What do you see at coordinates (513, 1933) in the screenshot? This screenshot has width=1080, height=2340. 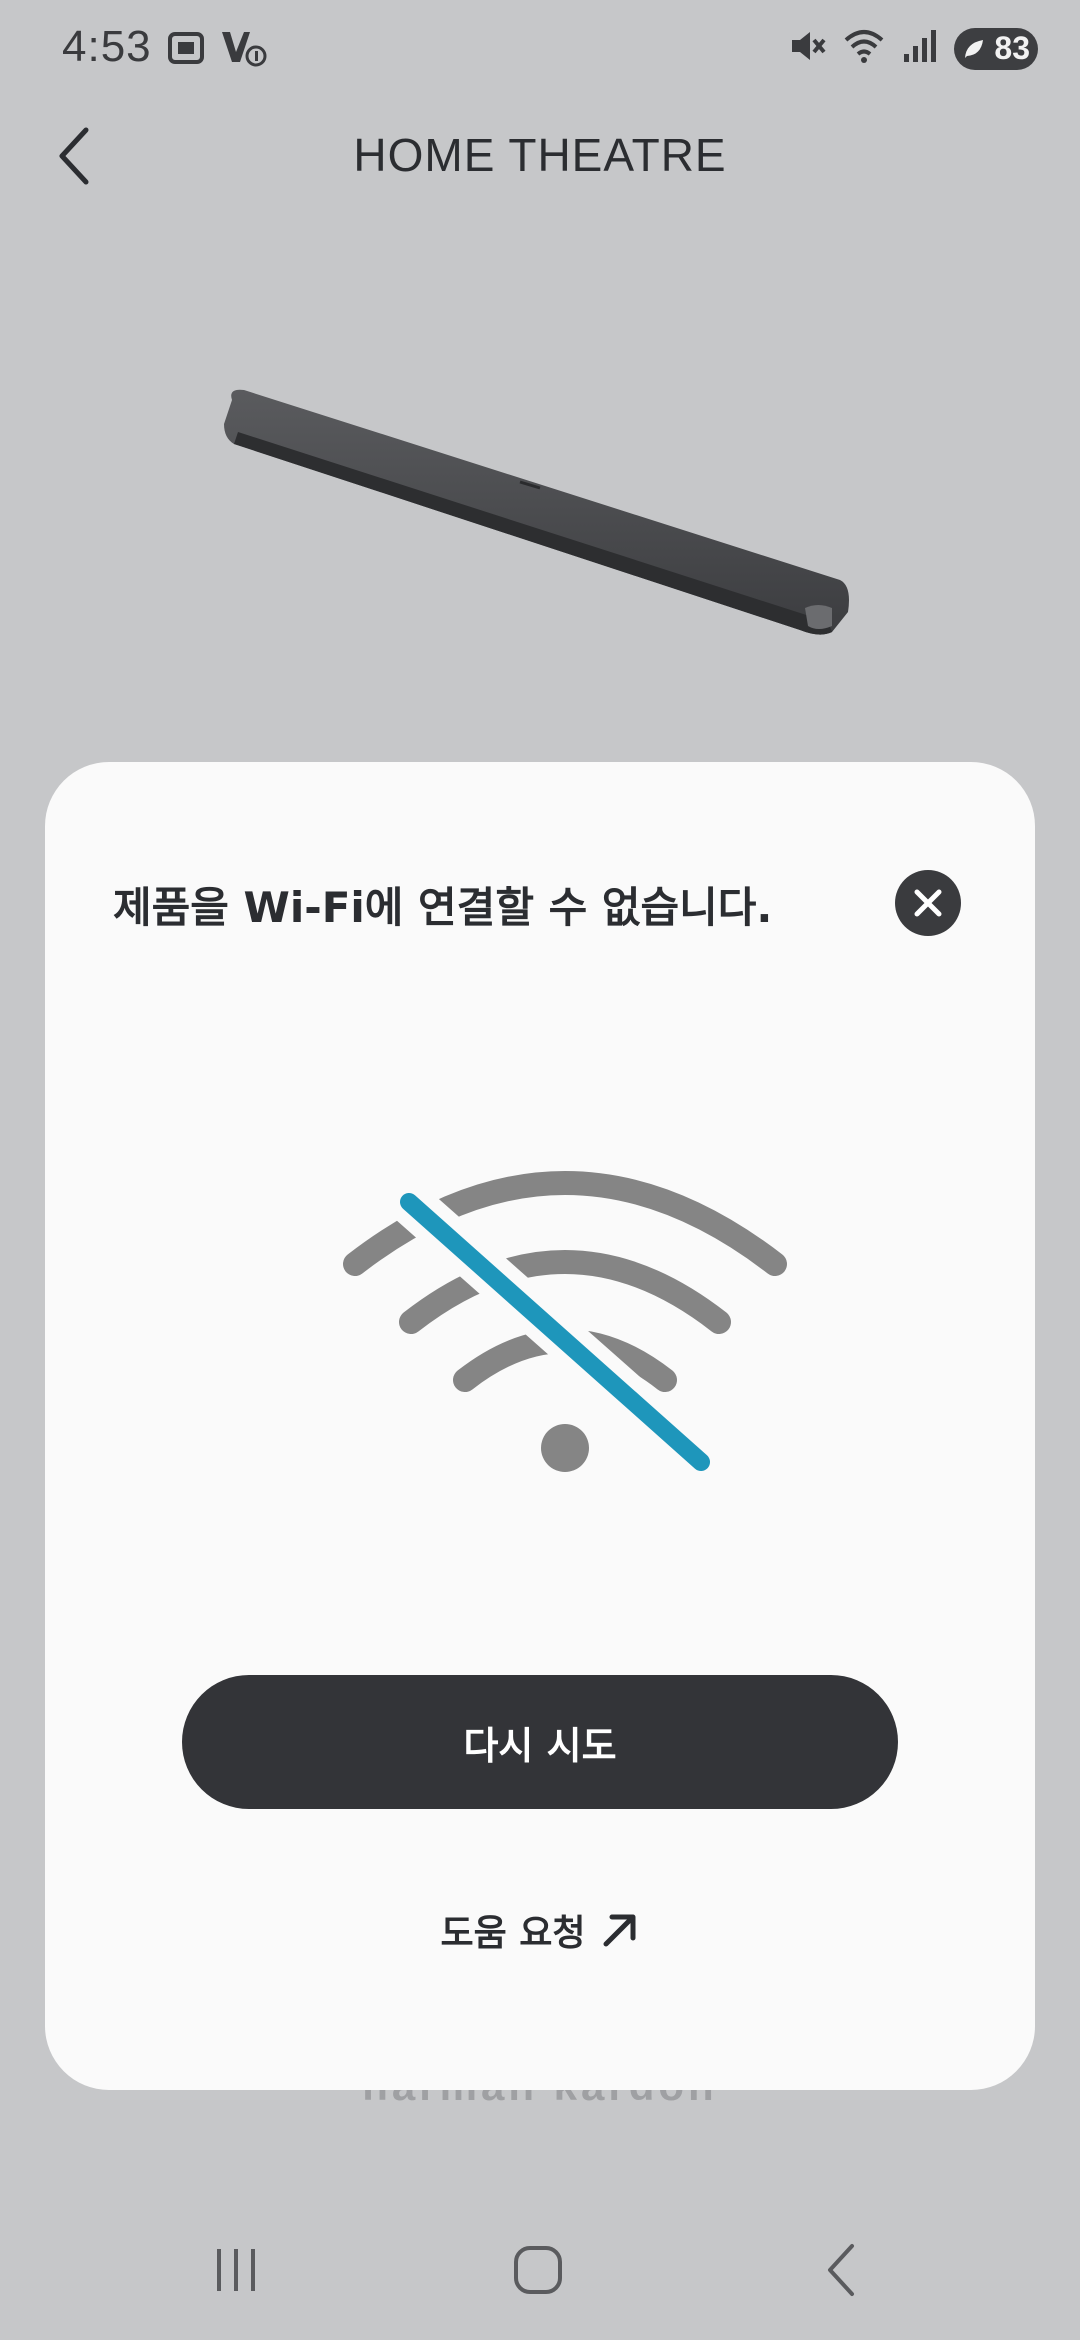 I see `help-request-label: 도움 요청` at bounding box center [513, 1933].